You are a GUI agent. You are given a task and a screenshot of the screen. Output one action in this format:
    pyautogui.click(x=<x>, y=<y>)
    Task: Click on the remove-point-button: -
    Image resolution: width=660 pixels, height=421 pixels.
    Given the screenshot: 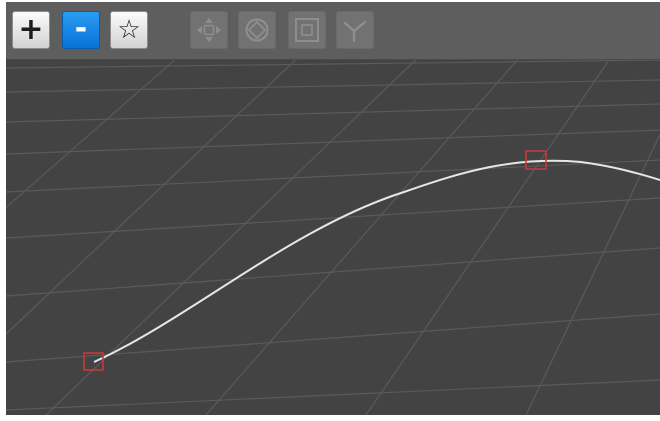 What is the action you would take?
    pyautogui.click(x=81, y=30)
    